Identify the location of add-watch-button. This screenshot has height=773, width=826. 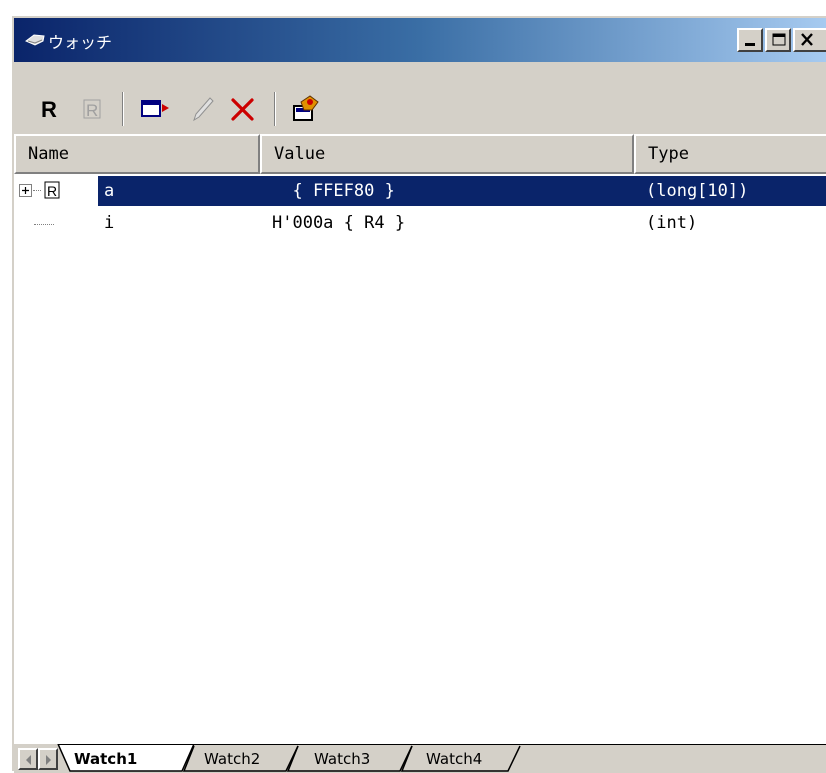
(155, 109).